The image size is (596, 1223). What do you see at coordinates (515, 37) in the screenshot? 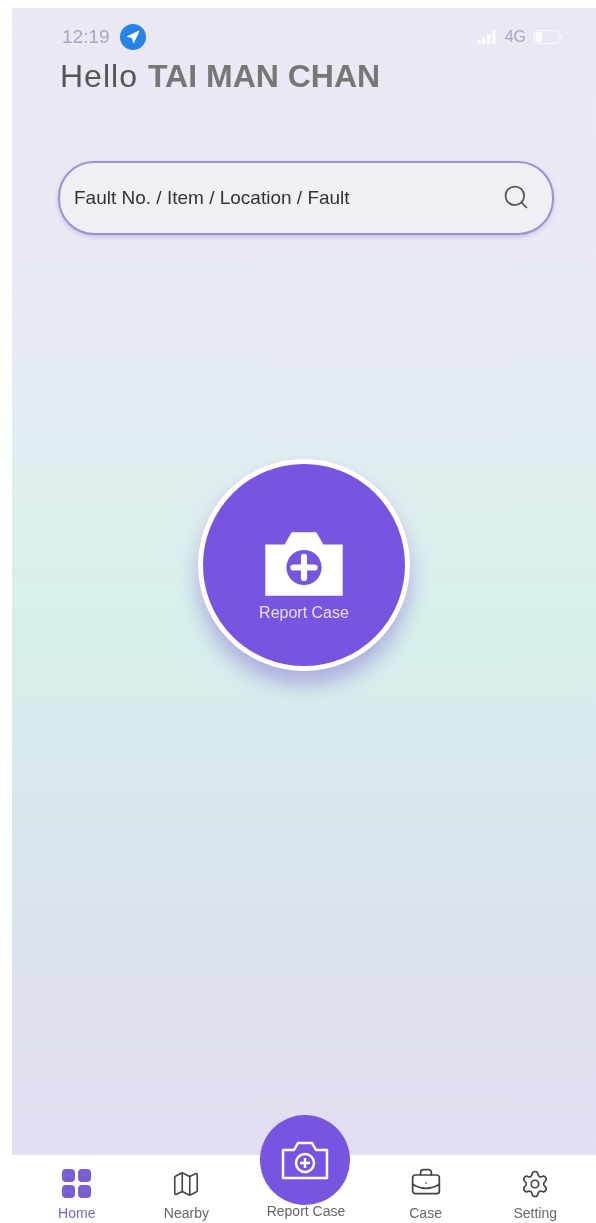
I see `network-type: 4G` at bounding box center [515, 37].